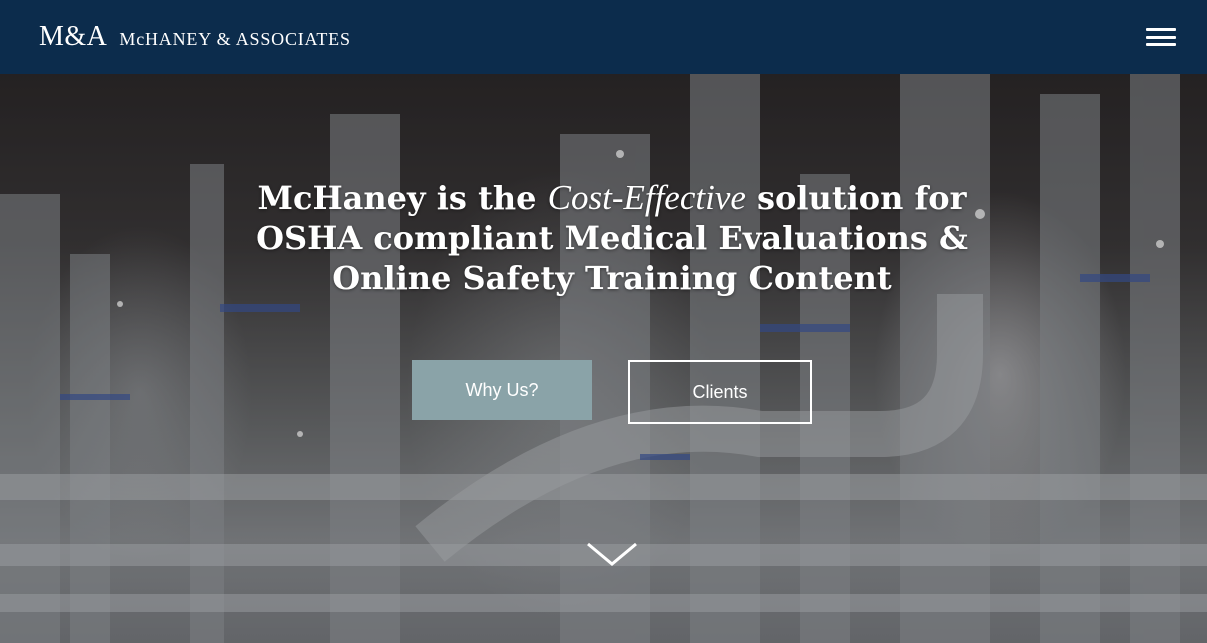  I want to click on logo-monogram: M&A, so click(73, 36).